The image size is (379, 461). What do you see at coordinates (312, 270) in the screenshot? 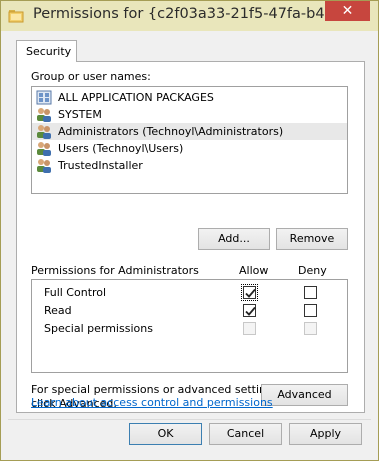
I see `deny-header: Deny` at bounding box center [312, 270].